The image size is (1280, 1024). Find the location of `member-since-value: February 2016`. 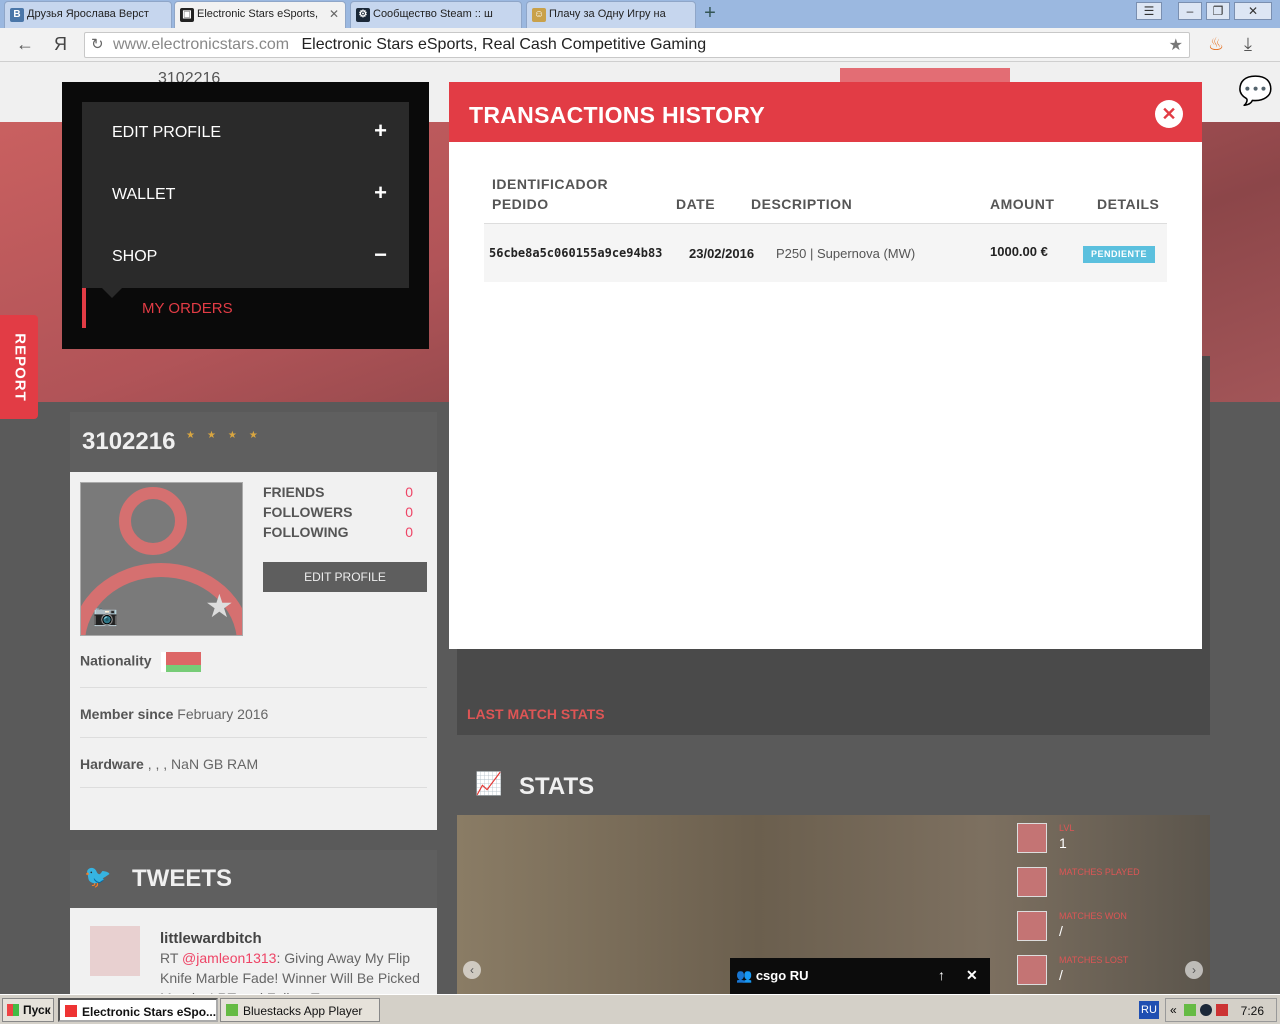

member-since-value: February 2016 is located at coordinates (223, 714).